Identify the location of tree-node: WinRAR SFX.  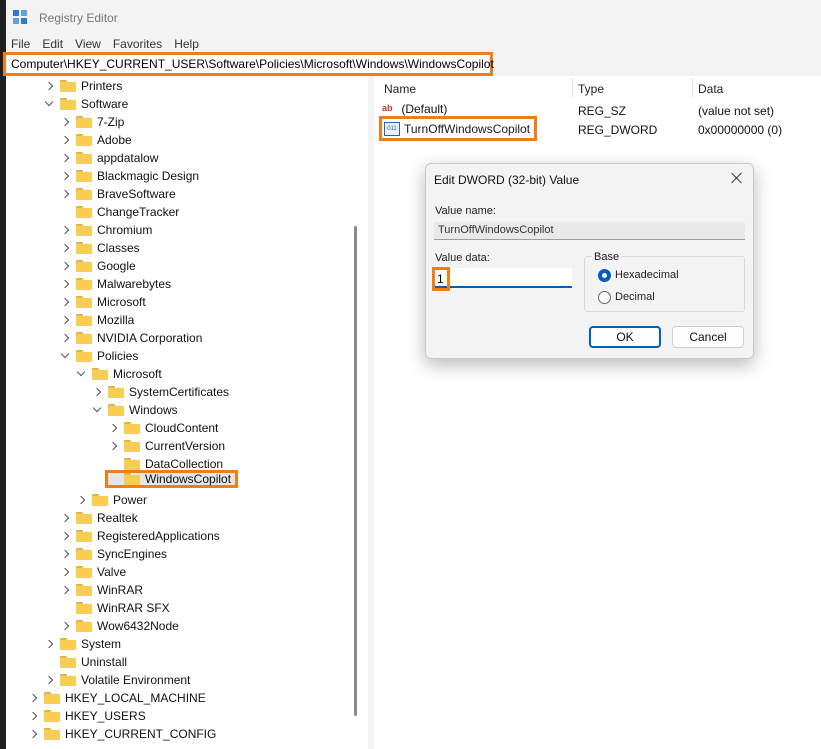
(115, 608).